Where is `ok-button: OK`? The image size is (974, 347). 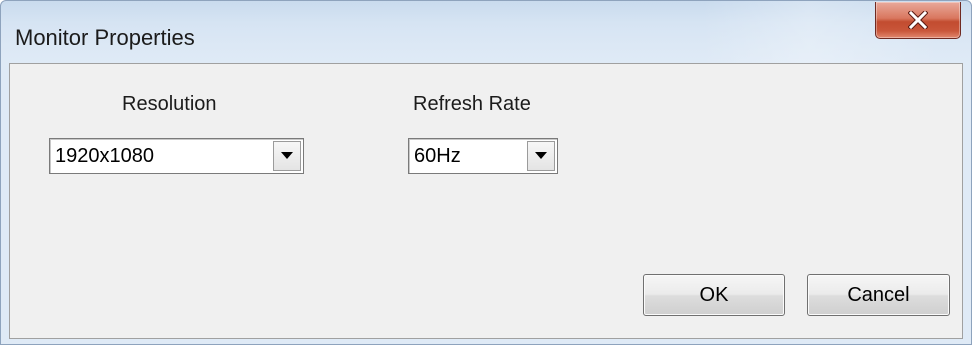 ok-button: OK is located at coordinates (714, 295).